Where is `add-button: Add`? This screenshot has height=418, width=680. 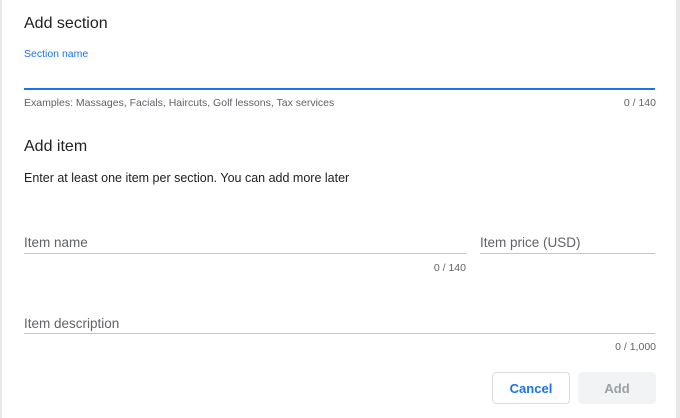 add-button: Add is located at coordinates (617, 388).